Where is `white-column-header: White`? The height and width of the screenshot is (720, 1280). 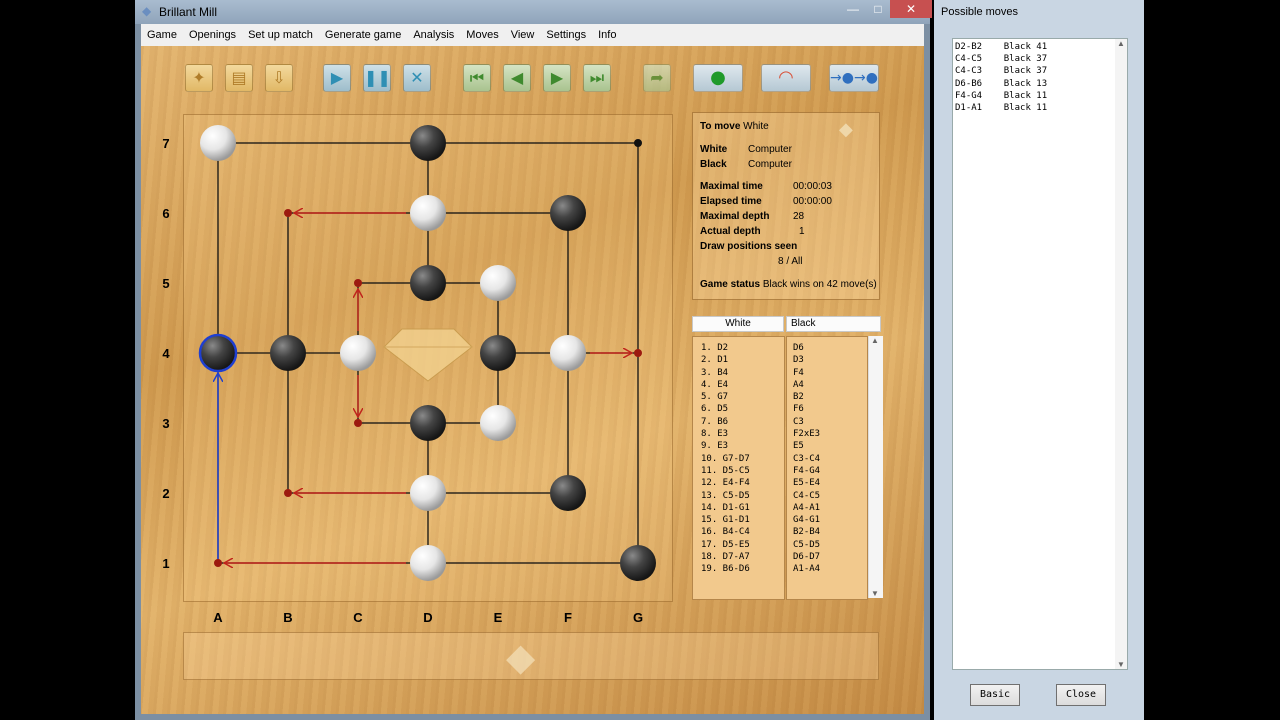 white-column-header: White is located at coordinates (738, 324).